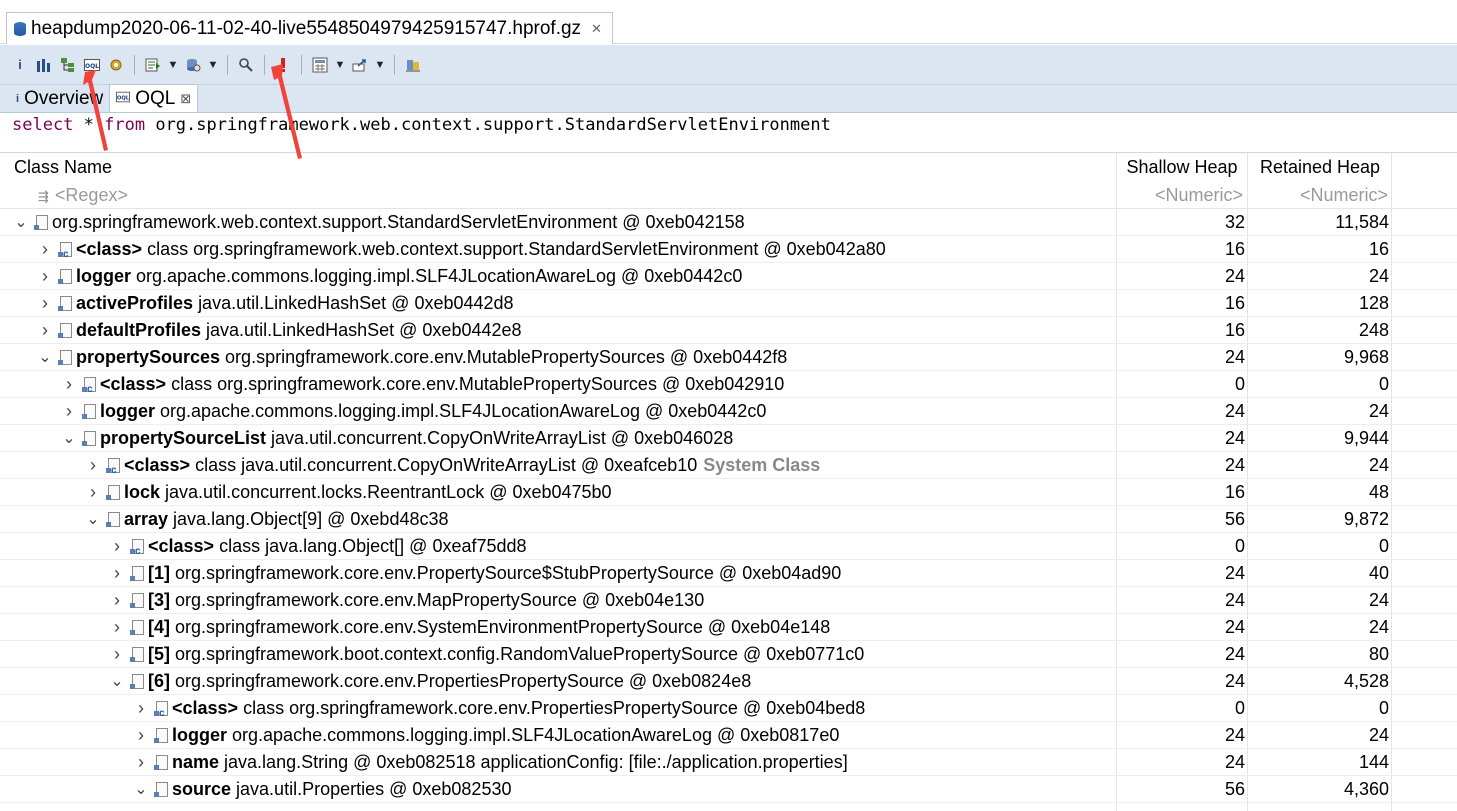  Describe the element at coordinates (413, 65) in the screenshot. I see `pin-icon` at that location.